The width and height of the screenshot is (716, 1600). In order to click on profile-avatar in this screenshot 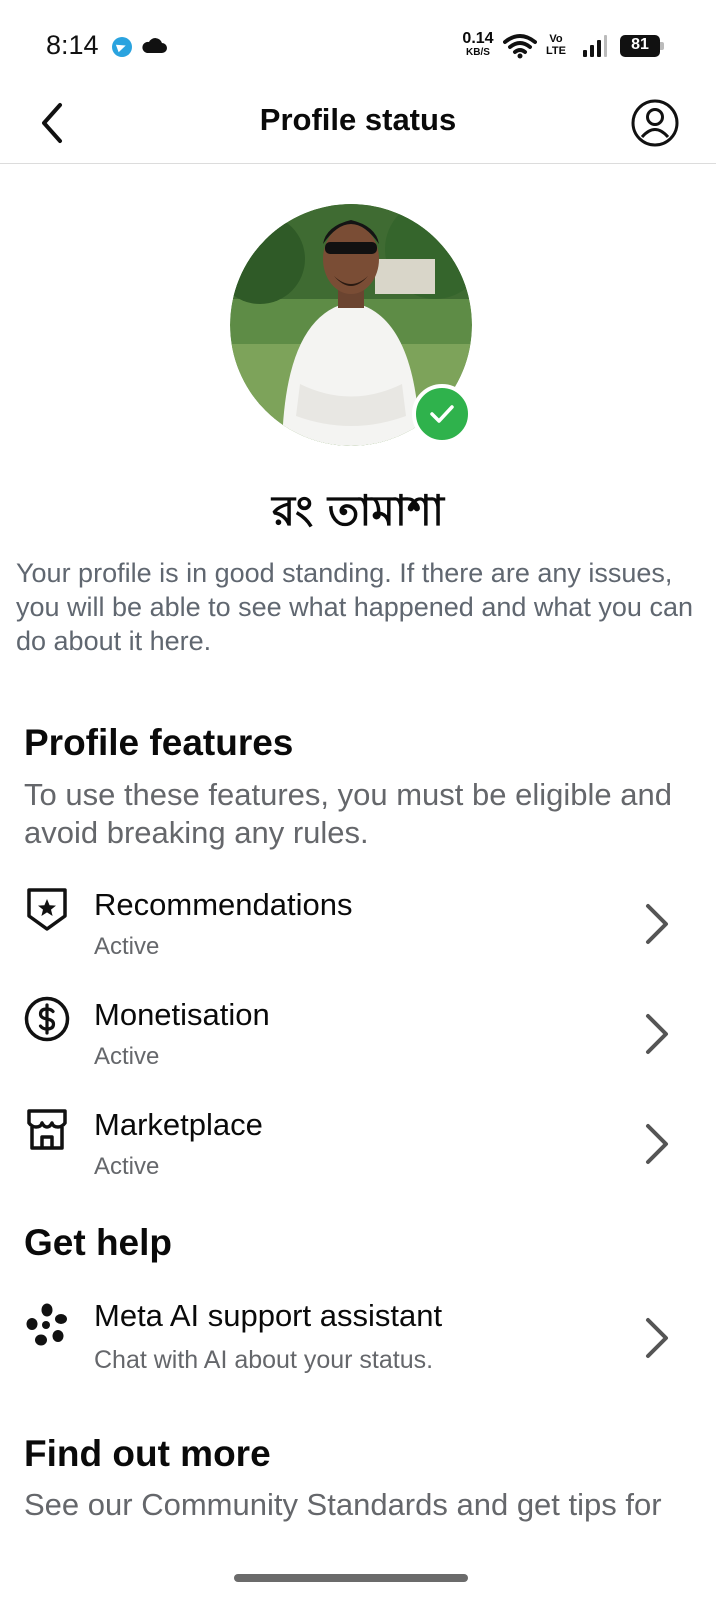, I will do `click(351, 325)`.